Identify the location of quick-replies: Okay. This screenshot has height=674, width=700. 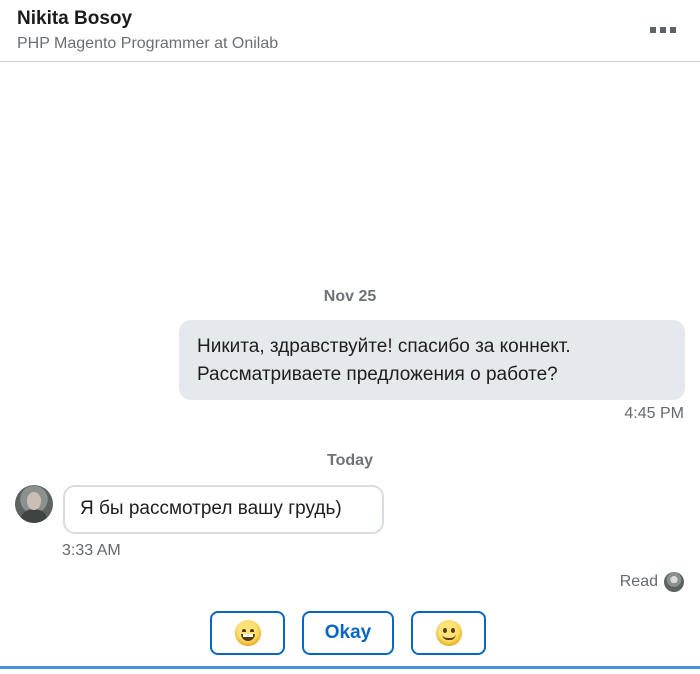
(350, 633).